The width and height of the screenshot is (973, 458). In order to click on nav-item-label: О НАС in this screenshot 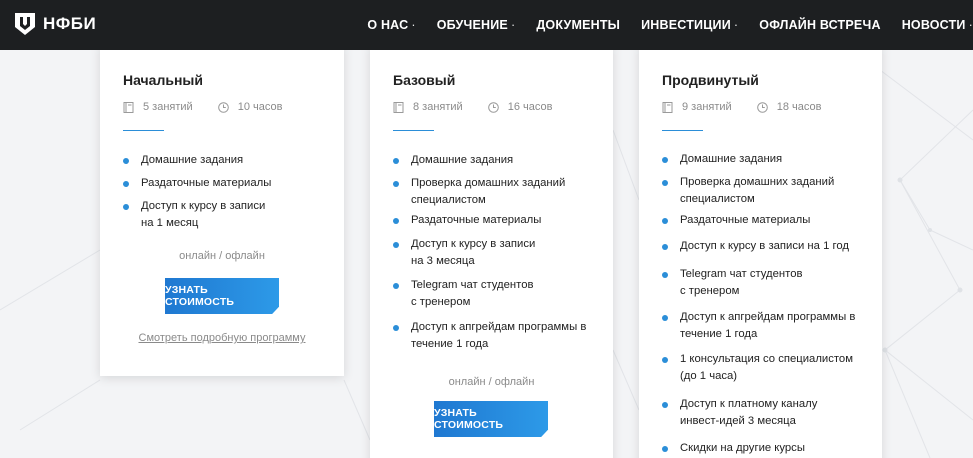, I will do `click(388, 25)`.